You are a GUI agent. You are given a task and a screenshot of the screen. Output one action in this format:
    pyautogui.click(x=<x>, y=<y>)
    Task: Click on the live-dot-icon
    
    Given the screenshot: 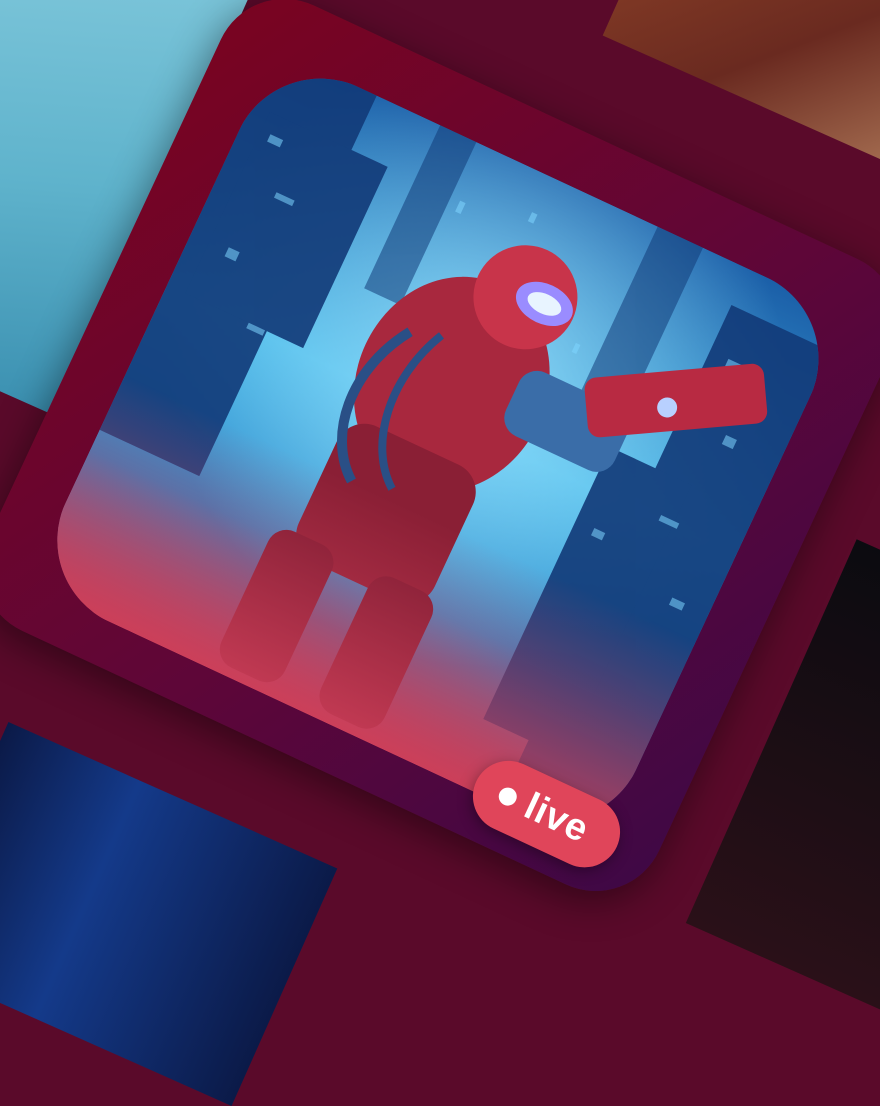 What is the action you would take?
    pyautogui.click(x=507, y=796)
    